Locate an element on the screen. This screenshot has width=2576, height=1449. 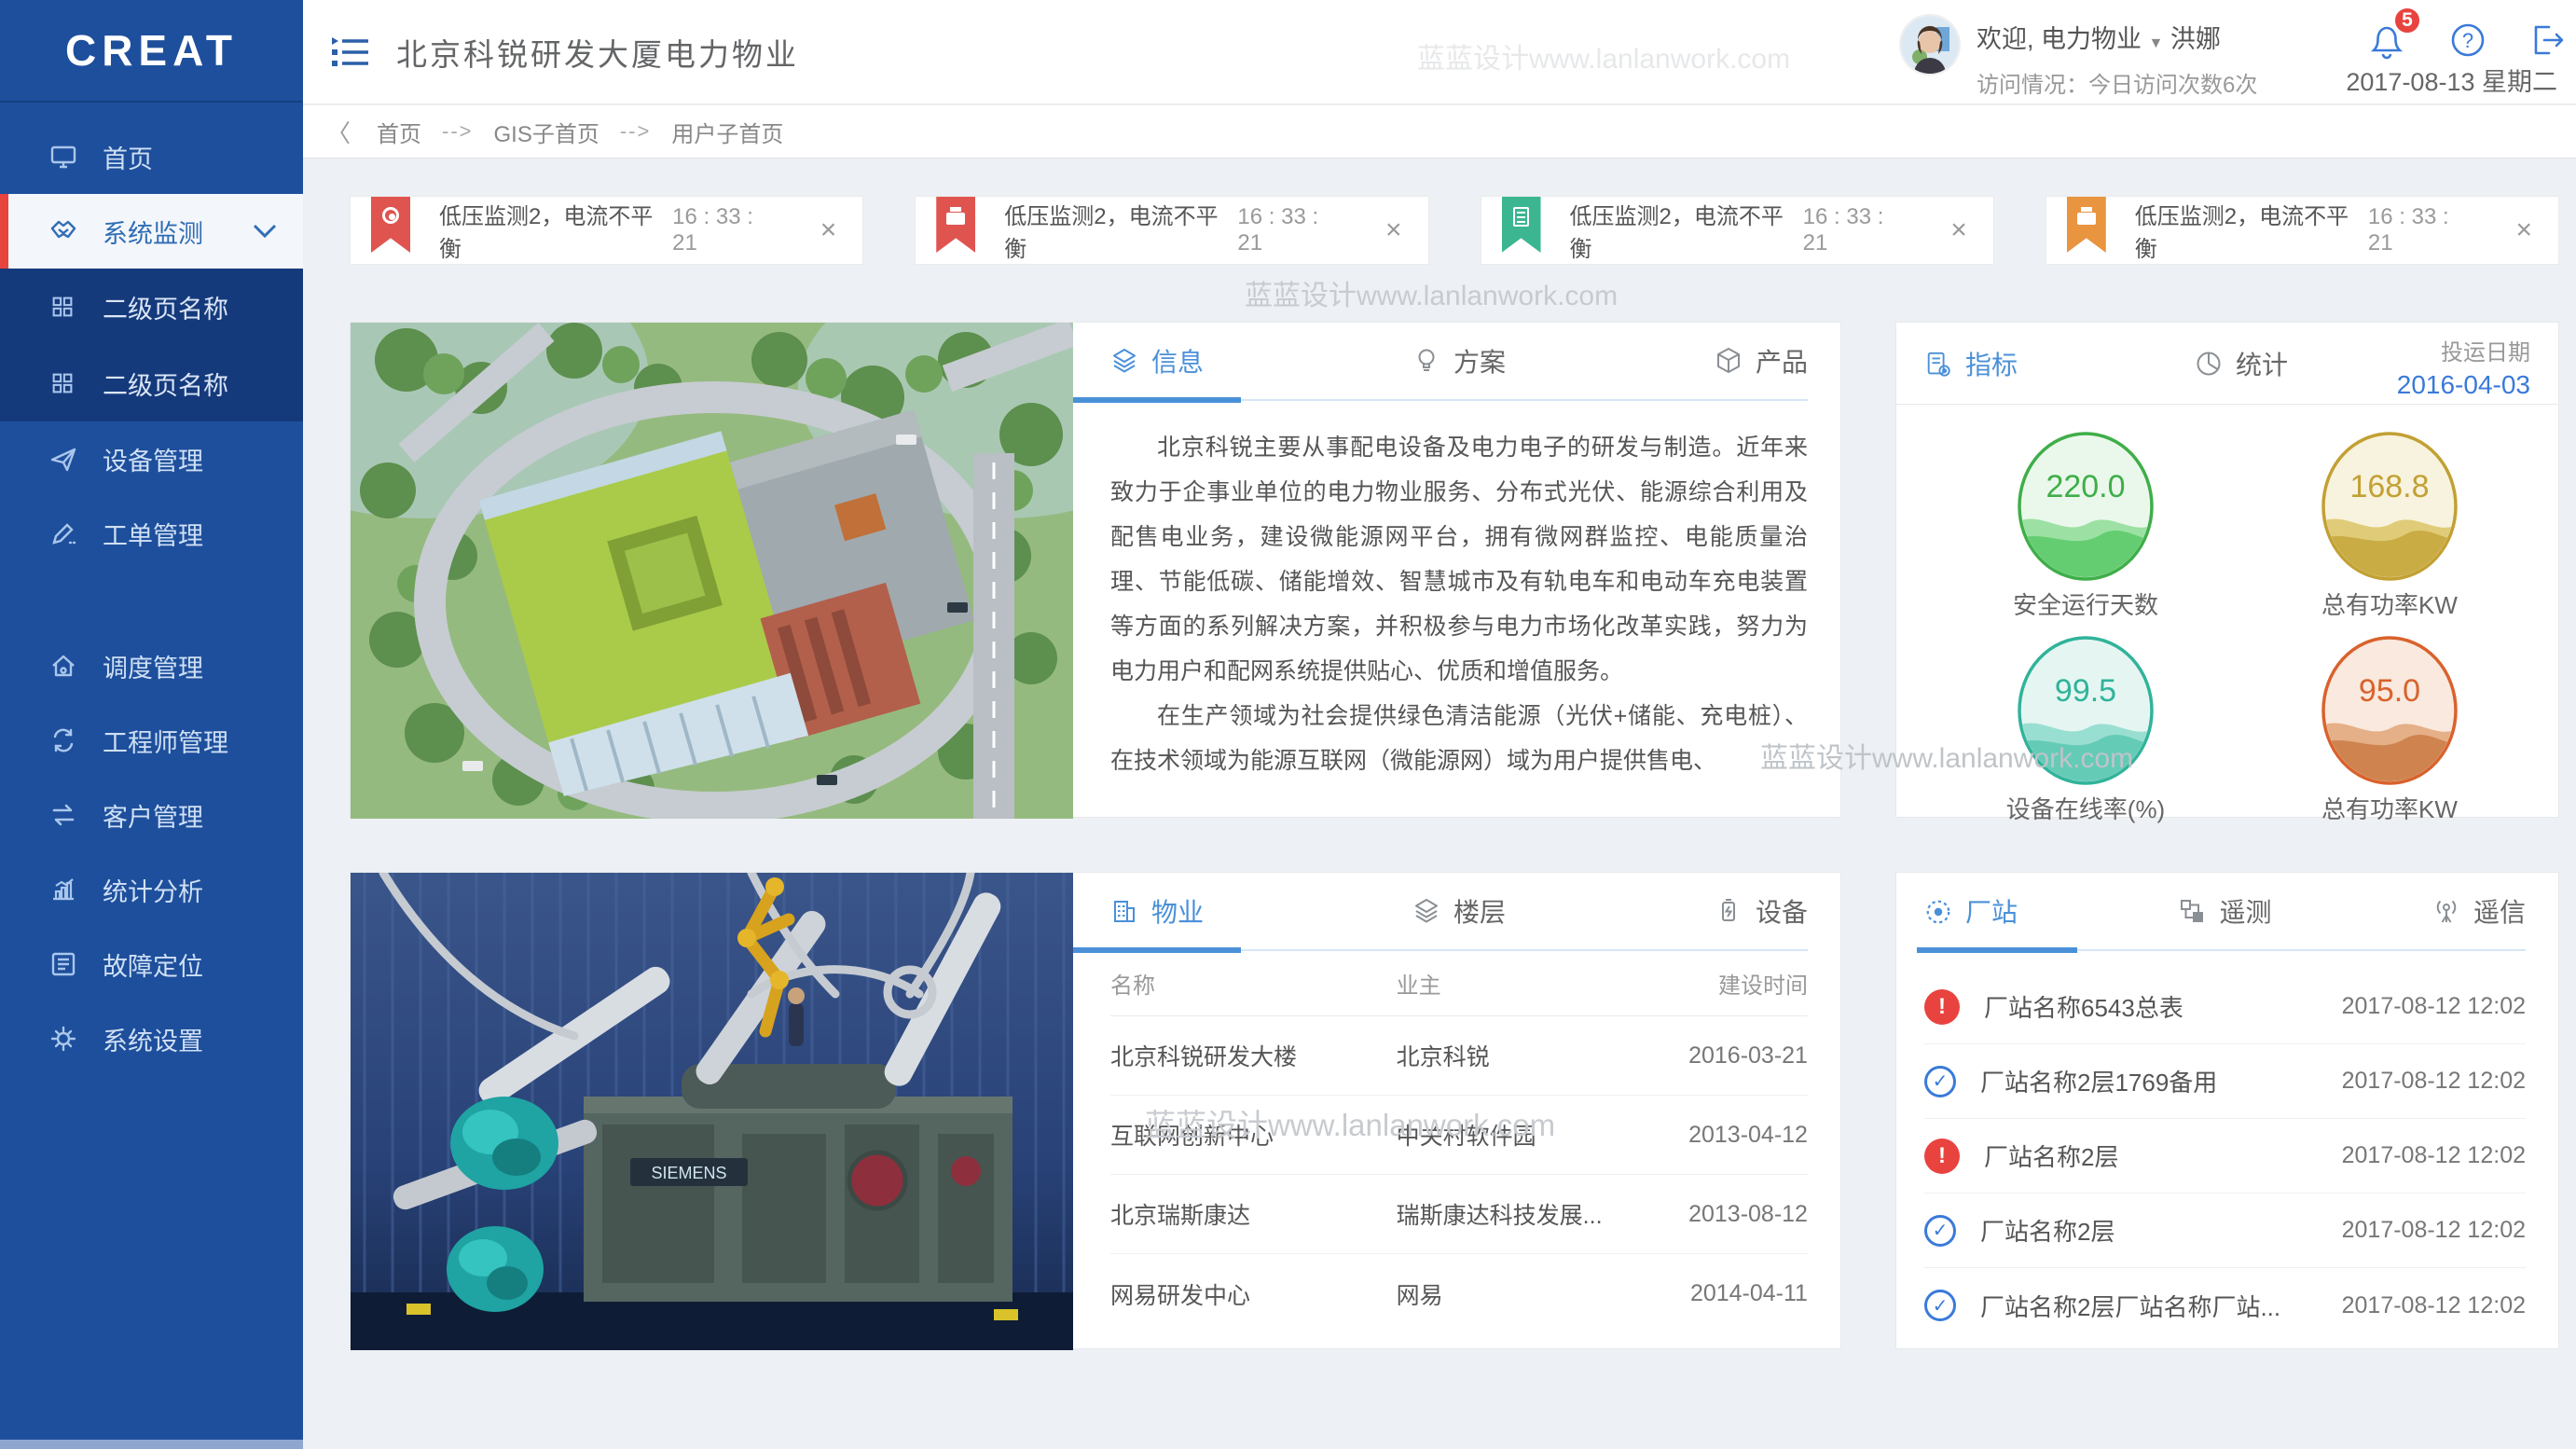
property-tabbar: 物业 楼层 设备 is located at coordinates (1440, 913).